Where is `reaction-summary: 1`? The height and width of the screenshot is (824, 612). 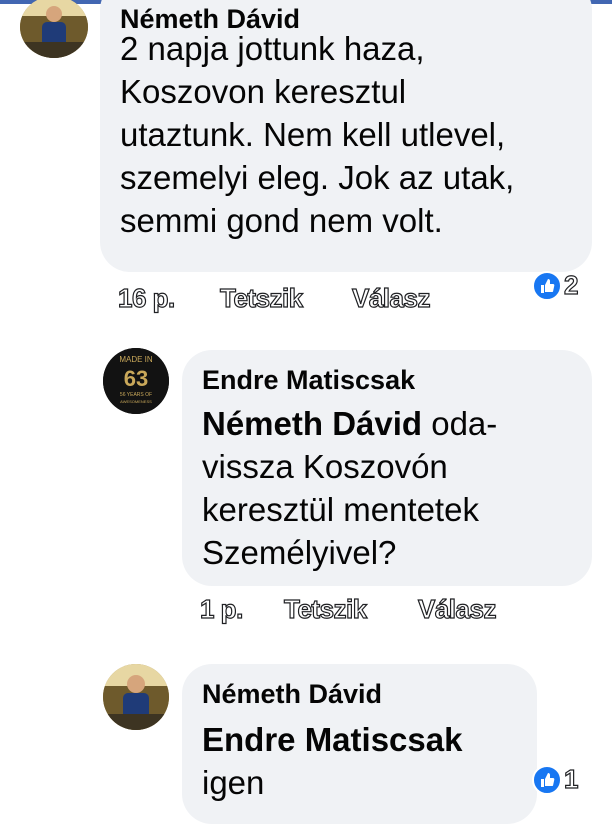
reaction-summary: 1 is located at coordinates (555, 779).